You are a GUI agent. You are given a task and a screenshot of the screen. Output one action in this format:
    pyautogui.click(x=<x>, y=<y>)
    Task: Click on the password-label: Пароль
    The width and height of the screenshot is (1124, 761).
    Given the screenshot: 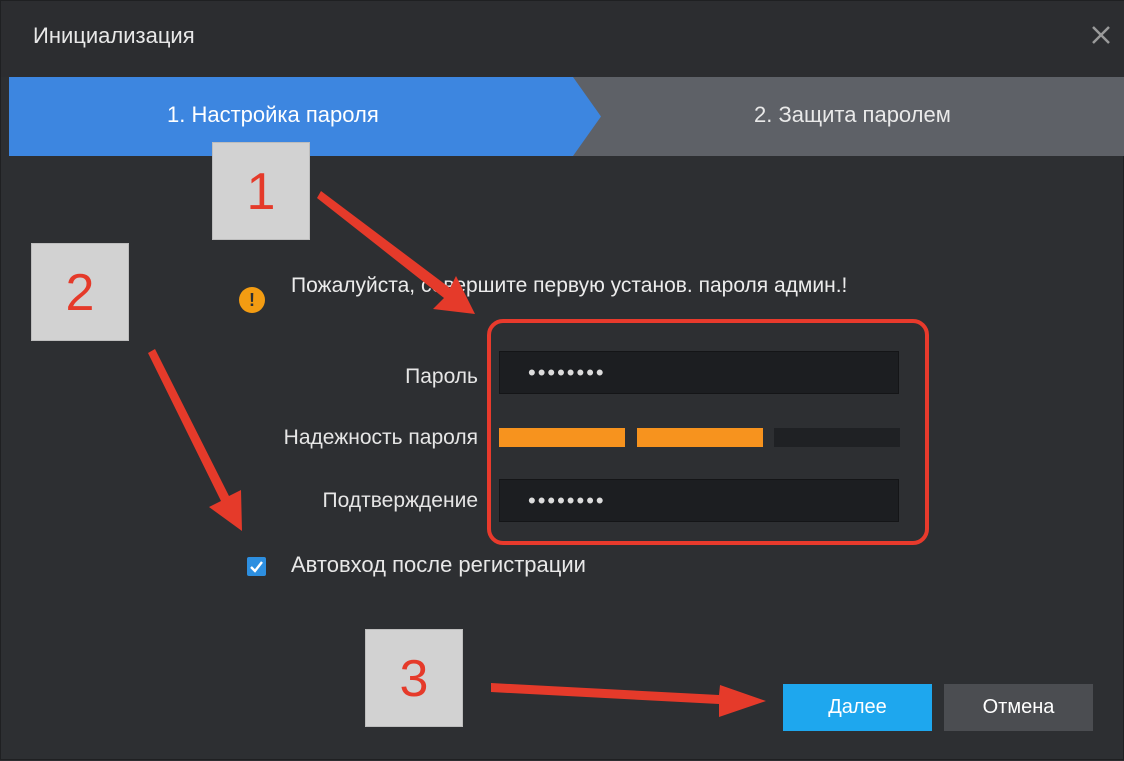 What is the action you would take?
    pyautogui.click(x=441, y=376)
    